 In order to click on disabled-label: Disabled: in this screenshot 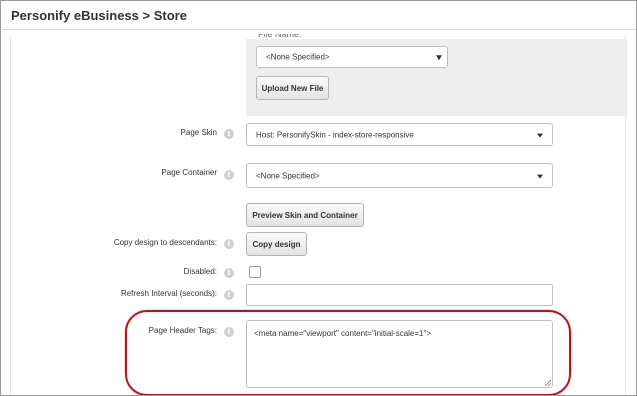, I will do `click(200, 271)`.